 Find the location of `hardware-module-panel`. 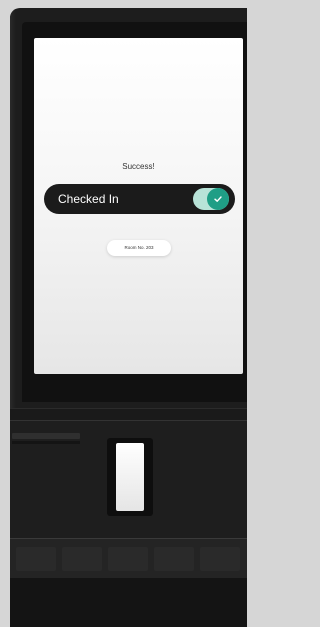

hardware-module-panel is located at coordinates (128, 479).